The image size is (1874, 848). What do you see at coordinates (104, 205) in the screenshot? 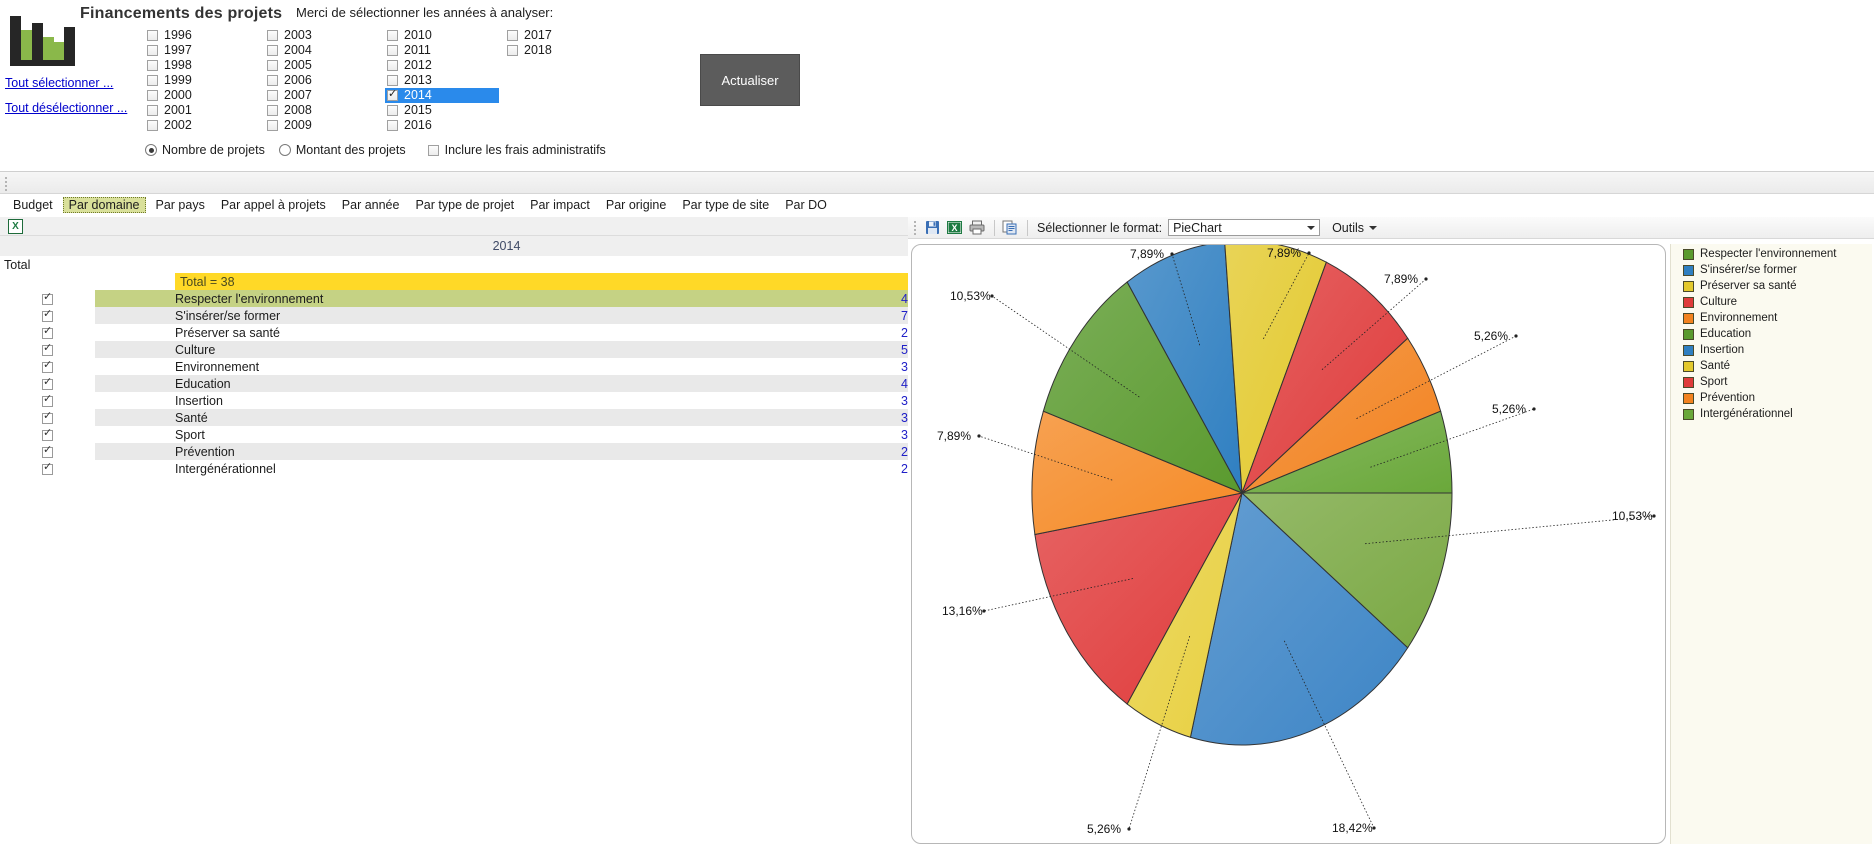
I see `tab-par-domaine: Par domaine` at bounding box center [104, 205].